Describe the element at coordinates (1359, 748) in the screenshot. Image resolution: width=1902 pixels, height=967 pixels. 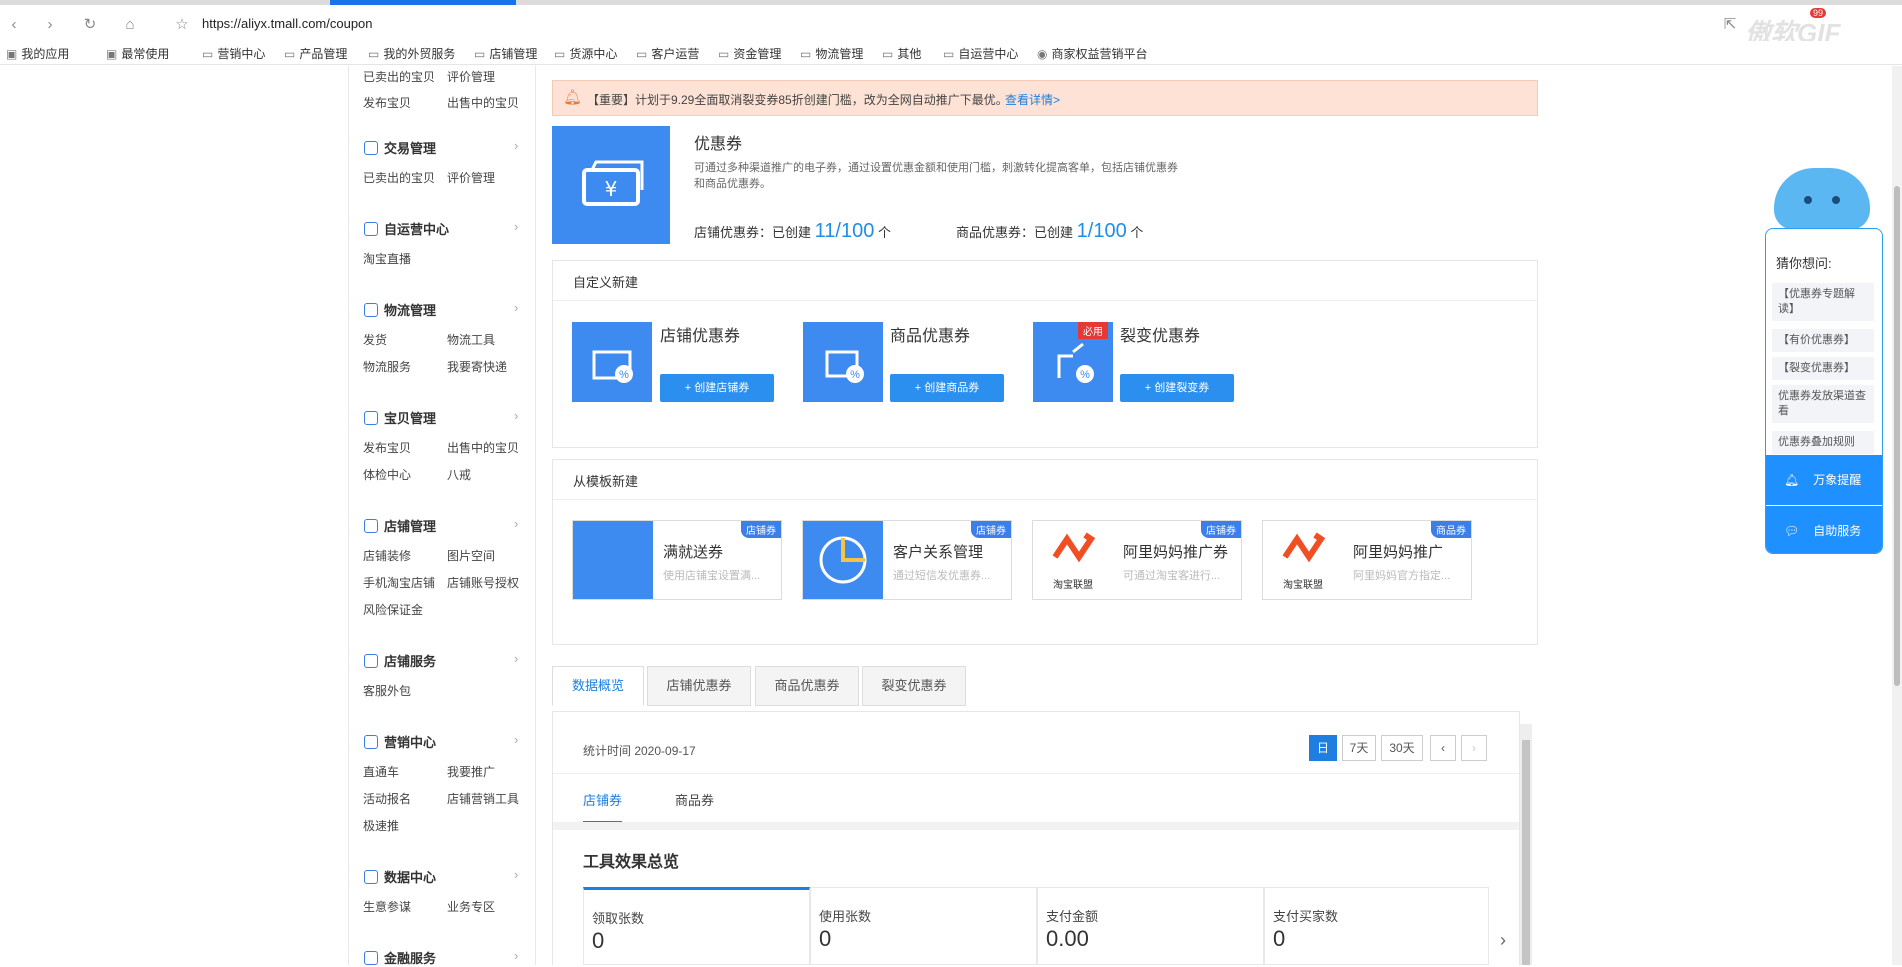
I see `range-7d-button: 7天` at that location.